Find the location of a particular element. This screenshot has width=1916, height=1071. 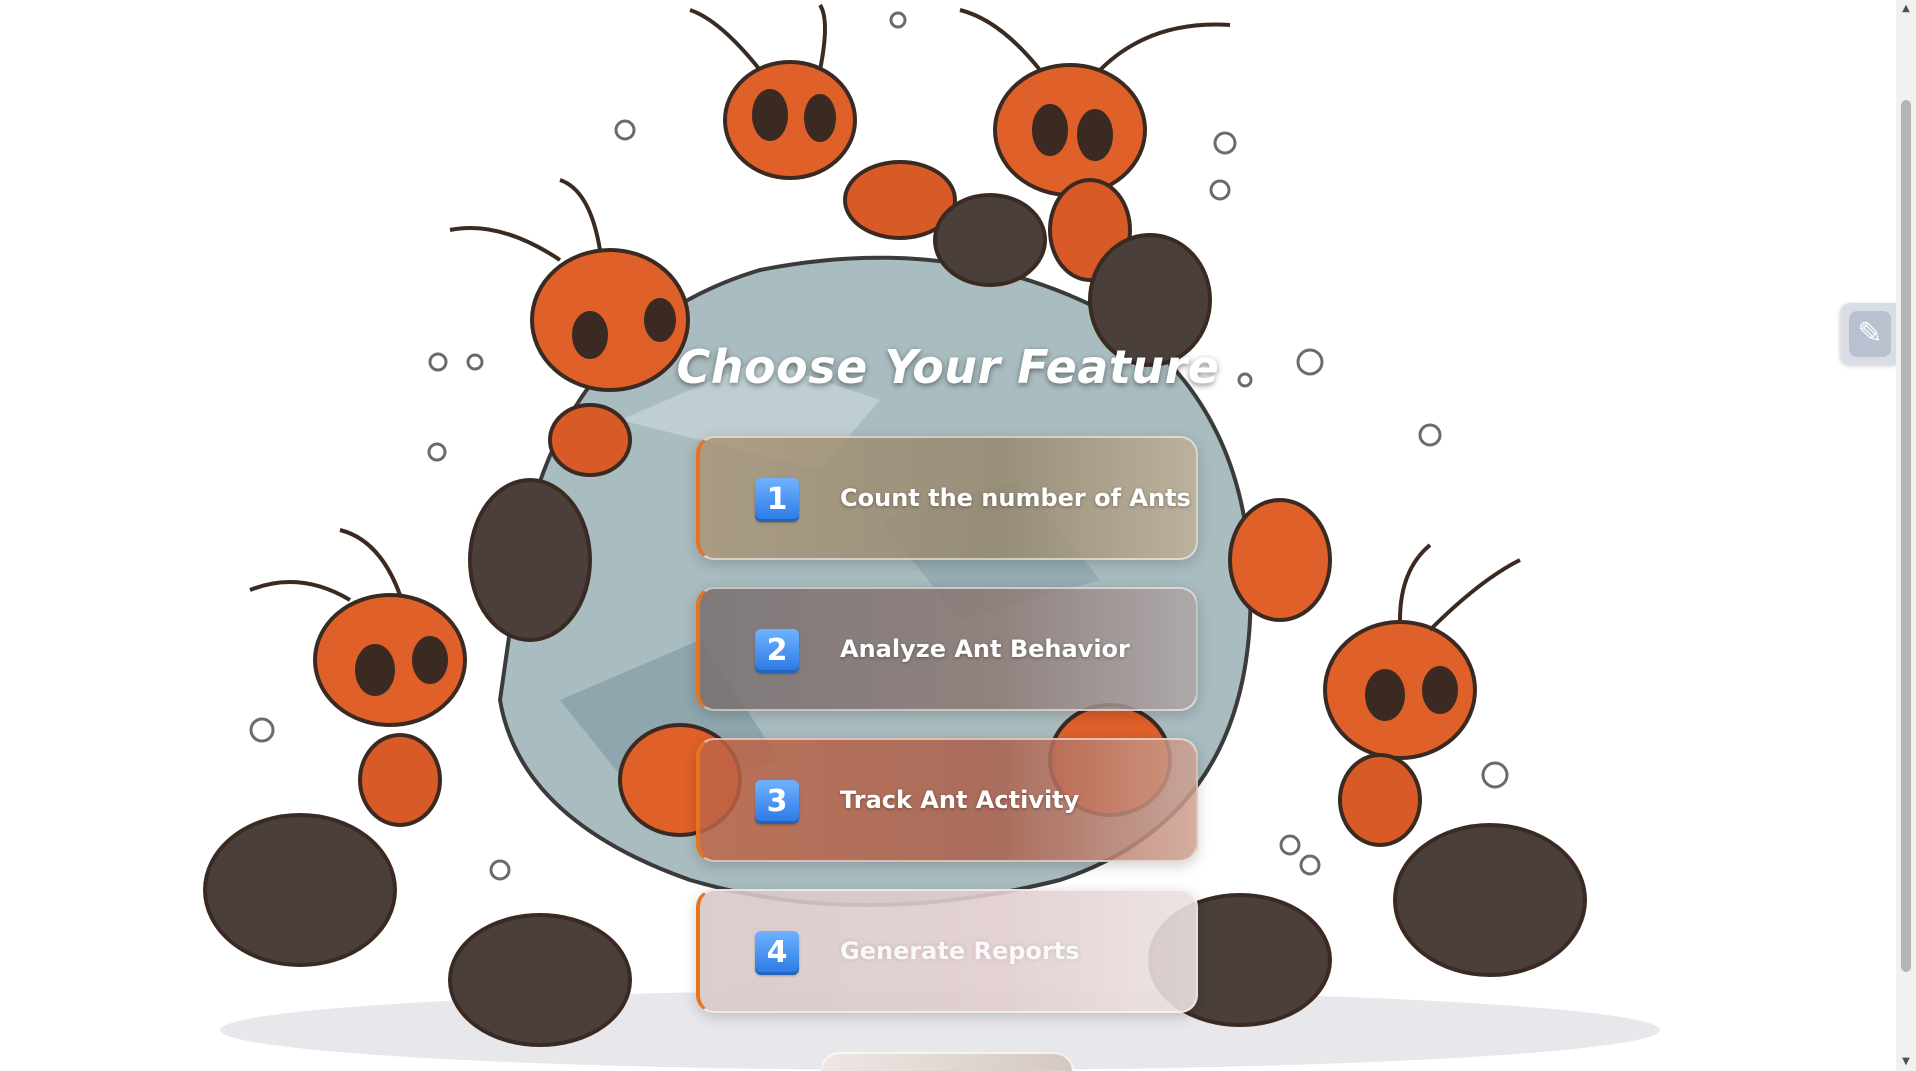

vertical-scrollbar: ▲ ▼ is located at coordinates (1906, 535).